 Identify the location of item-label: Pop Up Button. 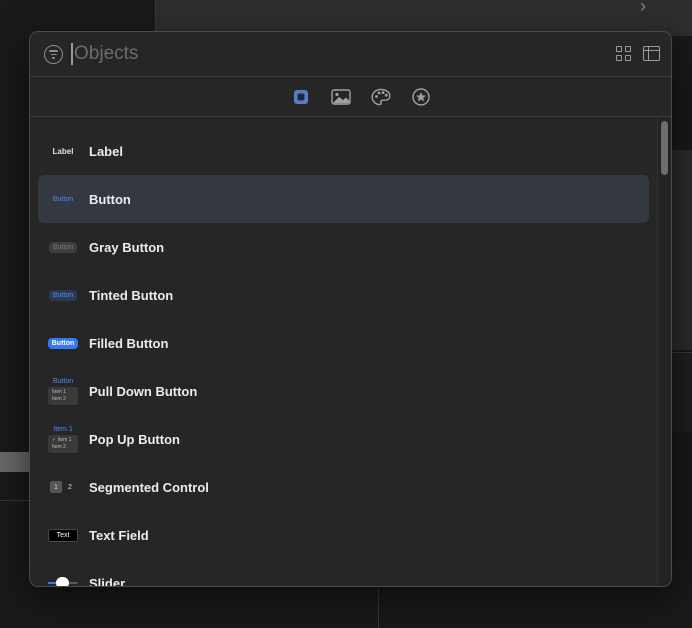
(134, 439).